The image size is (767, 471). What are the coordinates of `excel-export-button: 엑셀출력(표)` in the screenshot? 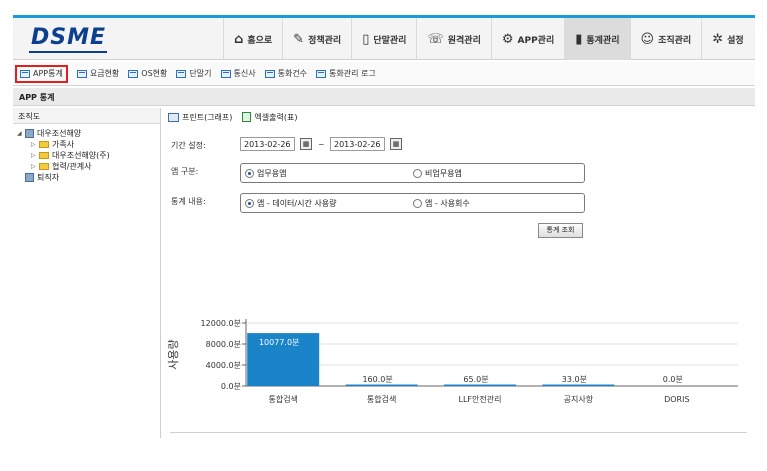 It's located at (269, 117).